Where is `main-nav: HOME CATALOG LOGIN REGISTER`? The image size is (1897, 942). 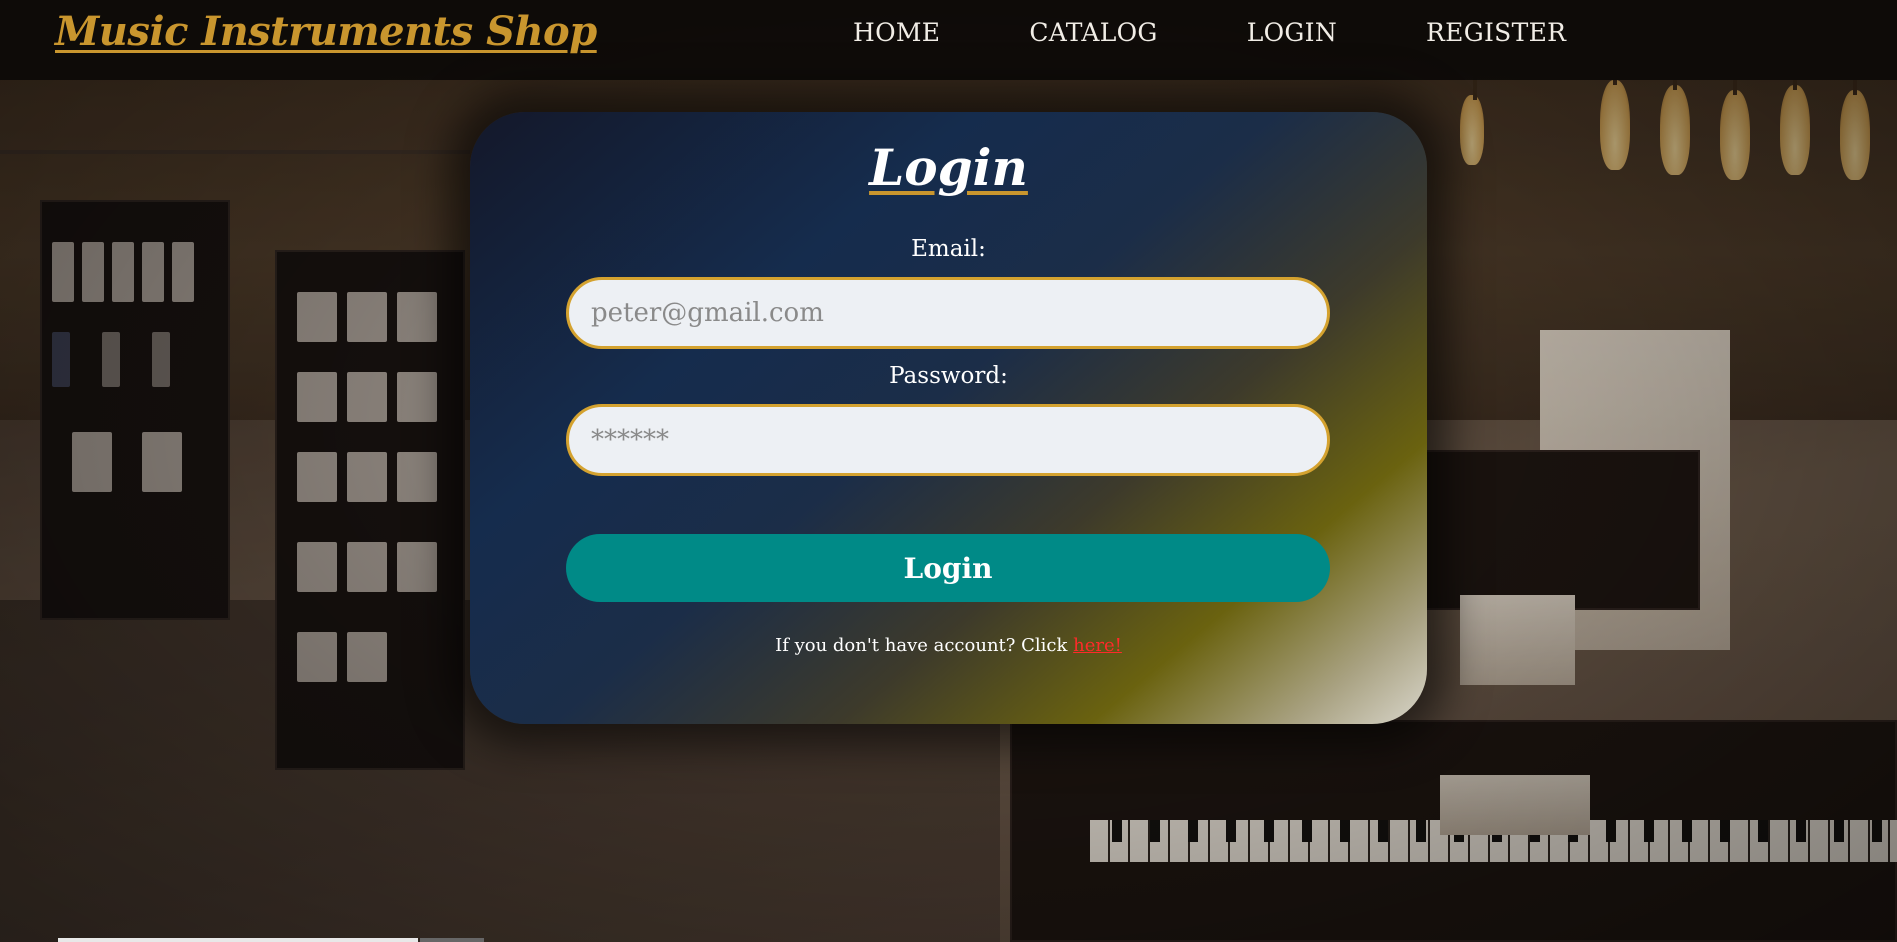
main-nav: HOME CATALOG LOGIN REGISTER is located at coordinates (1254, 32).